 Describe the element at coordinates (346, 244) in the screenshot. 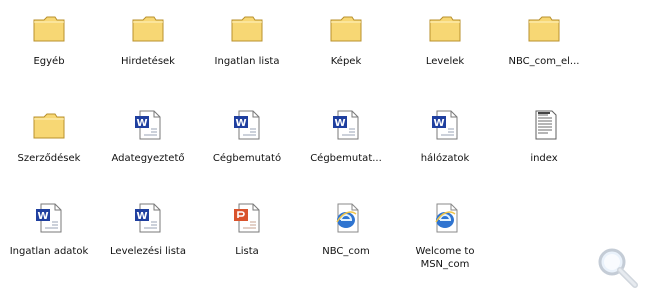

I see `file-item-nbc-com: NBC_com` at that location.